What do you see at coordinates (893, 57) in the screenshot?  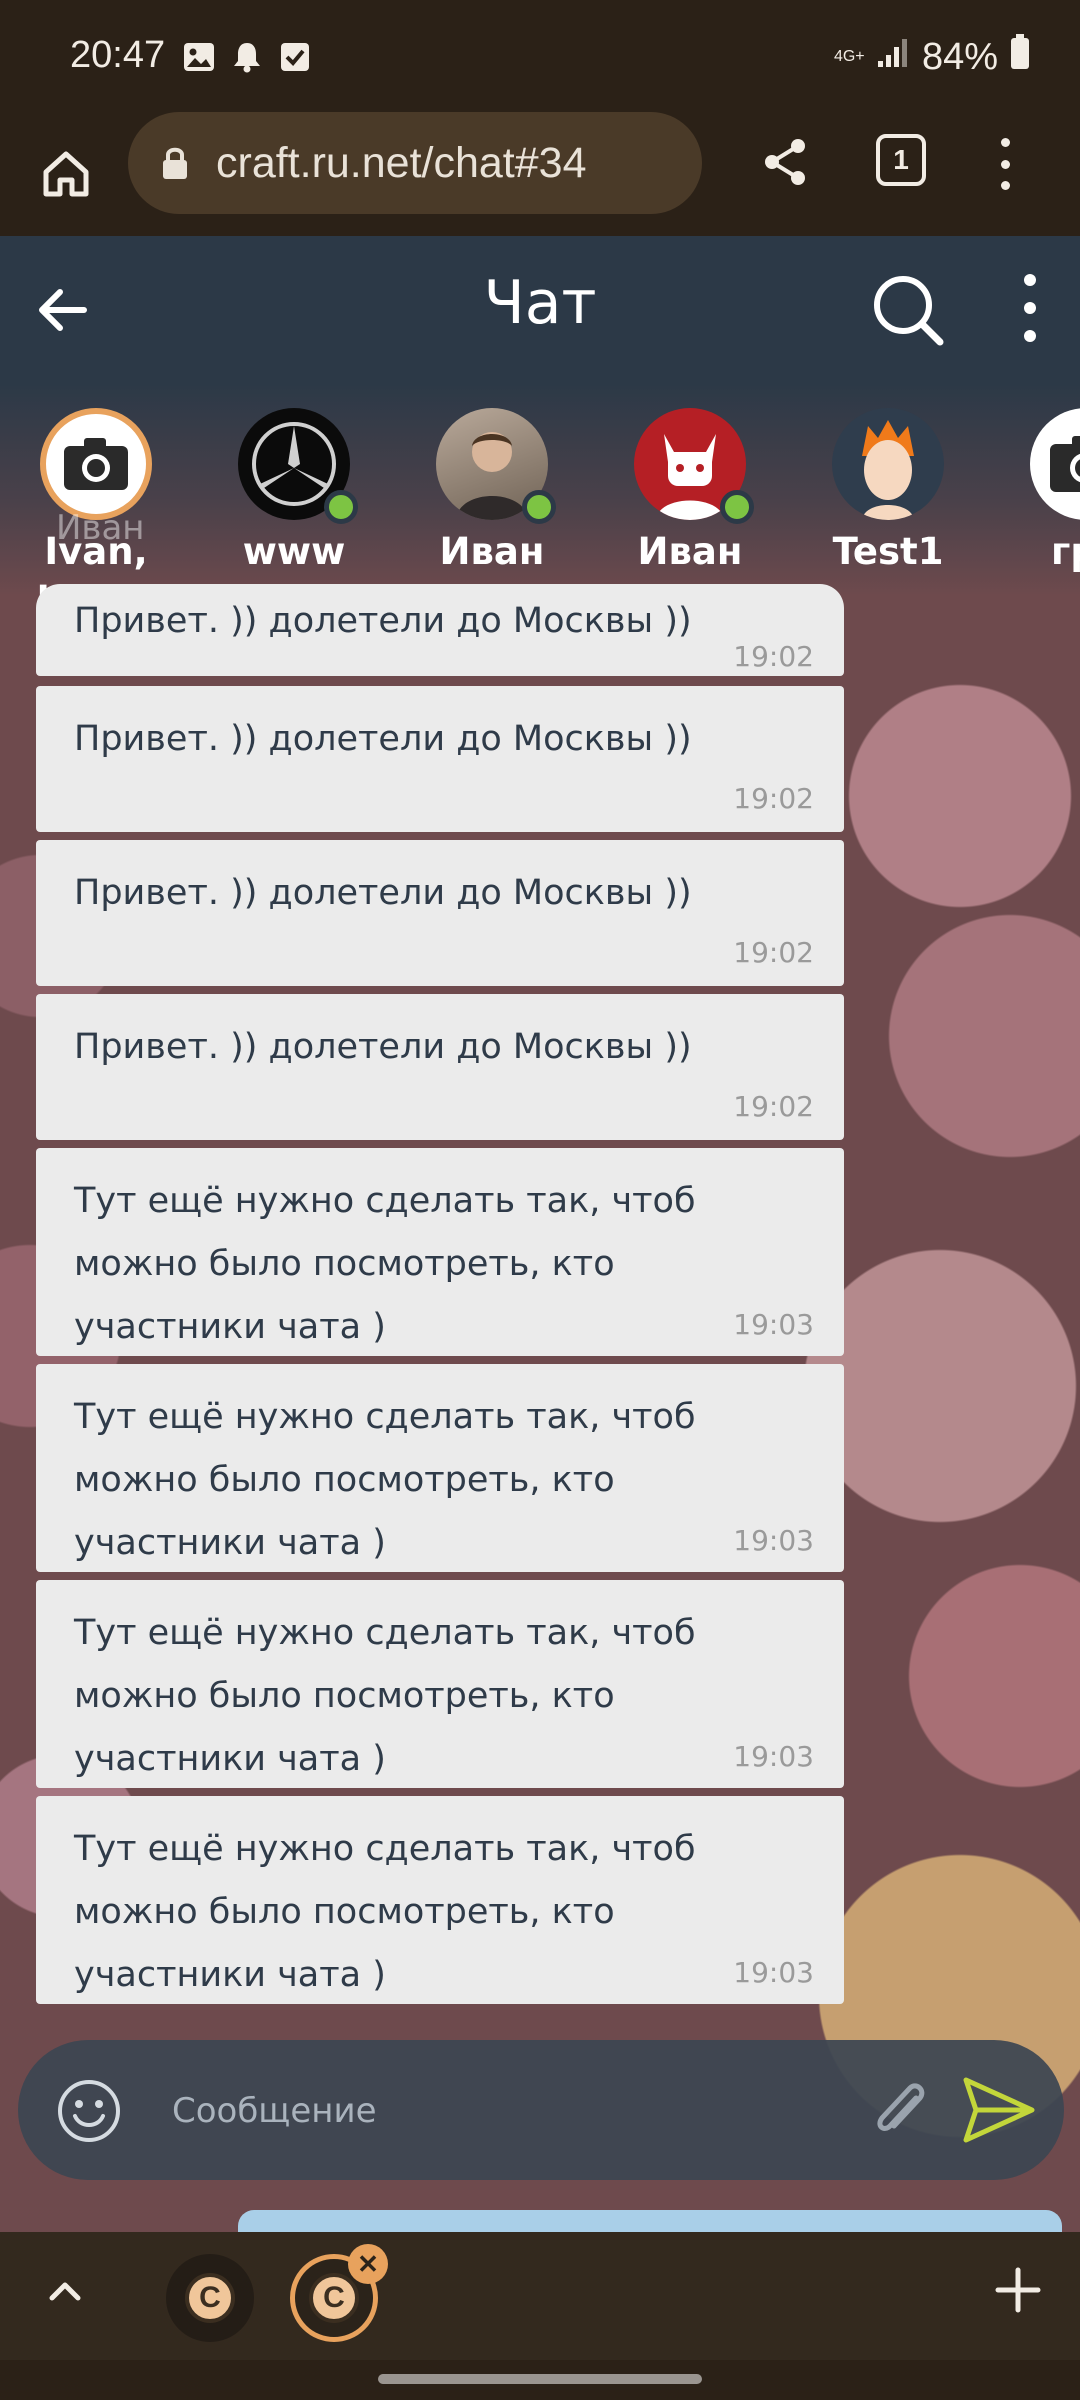 I see `signal-icon` at bounding box center [893, 57].